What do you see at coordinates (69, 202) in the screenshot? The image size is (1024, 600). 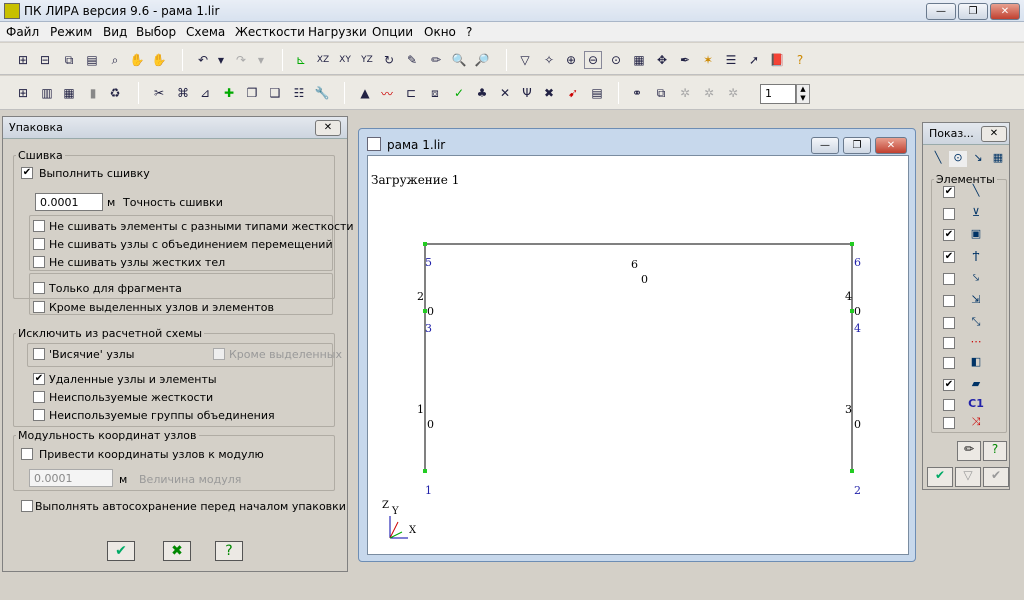 I see `tolerance-input: 0.0001` at bounding box center [69, 202].